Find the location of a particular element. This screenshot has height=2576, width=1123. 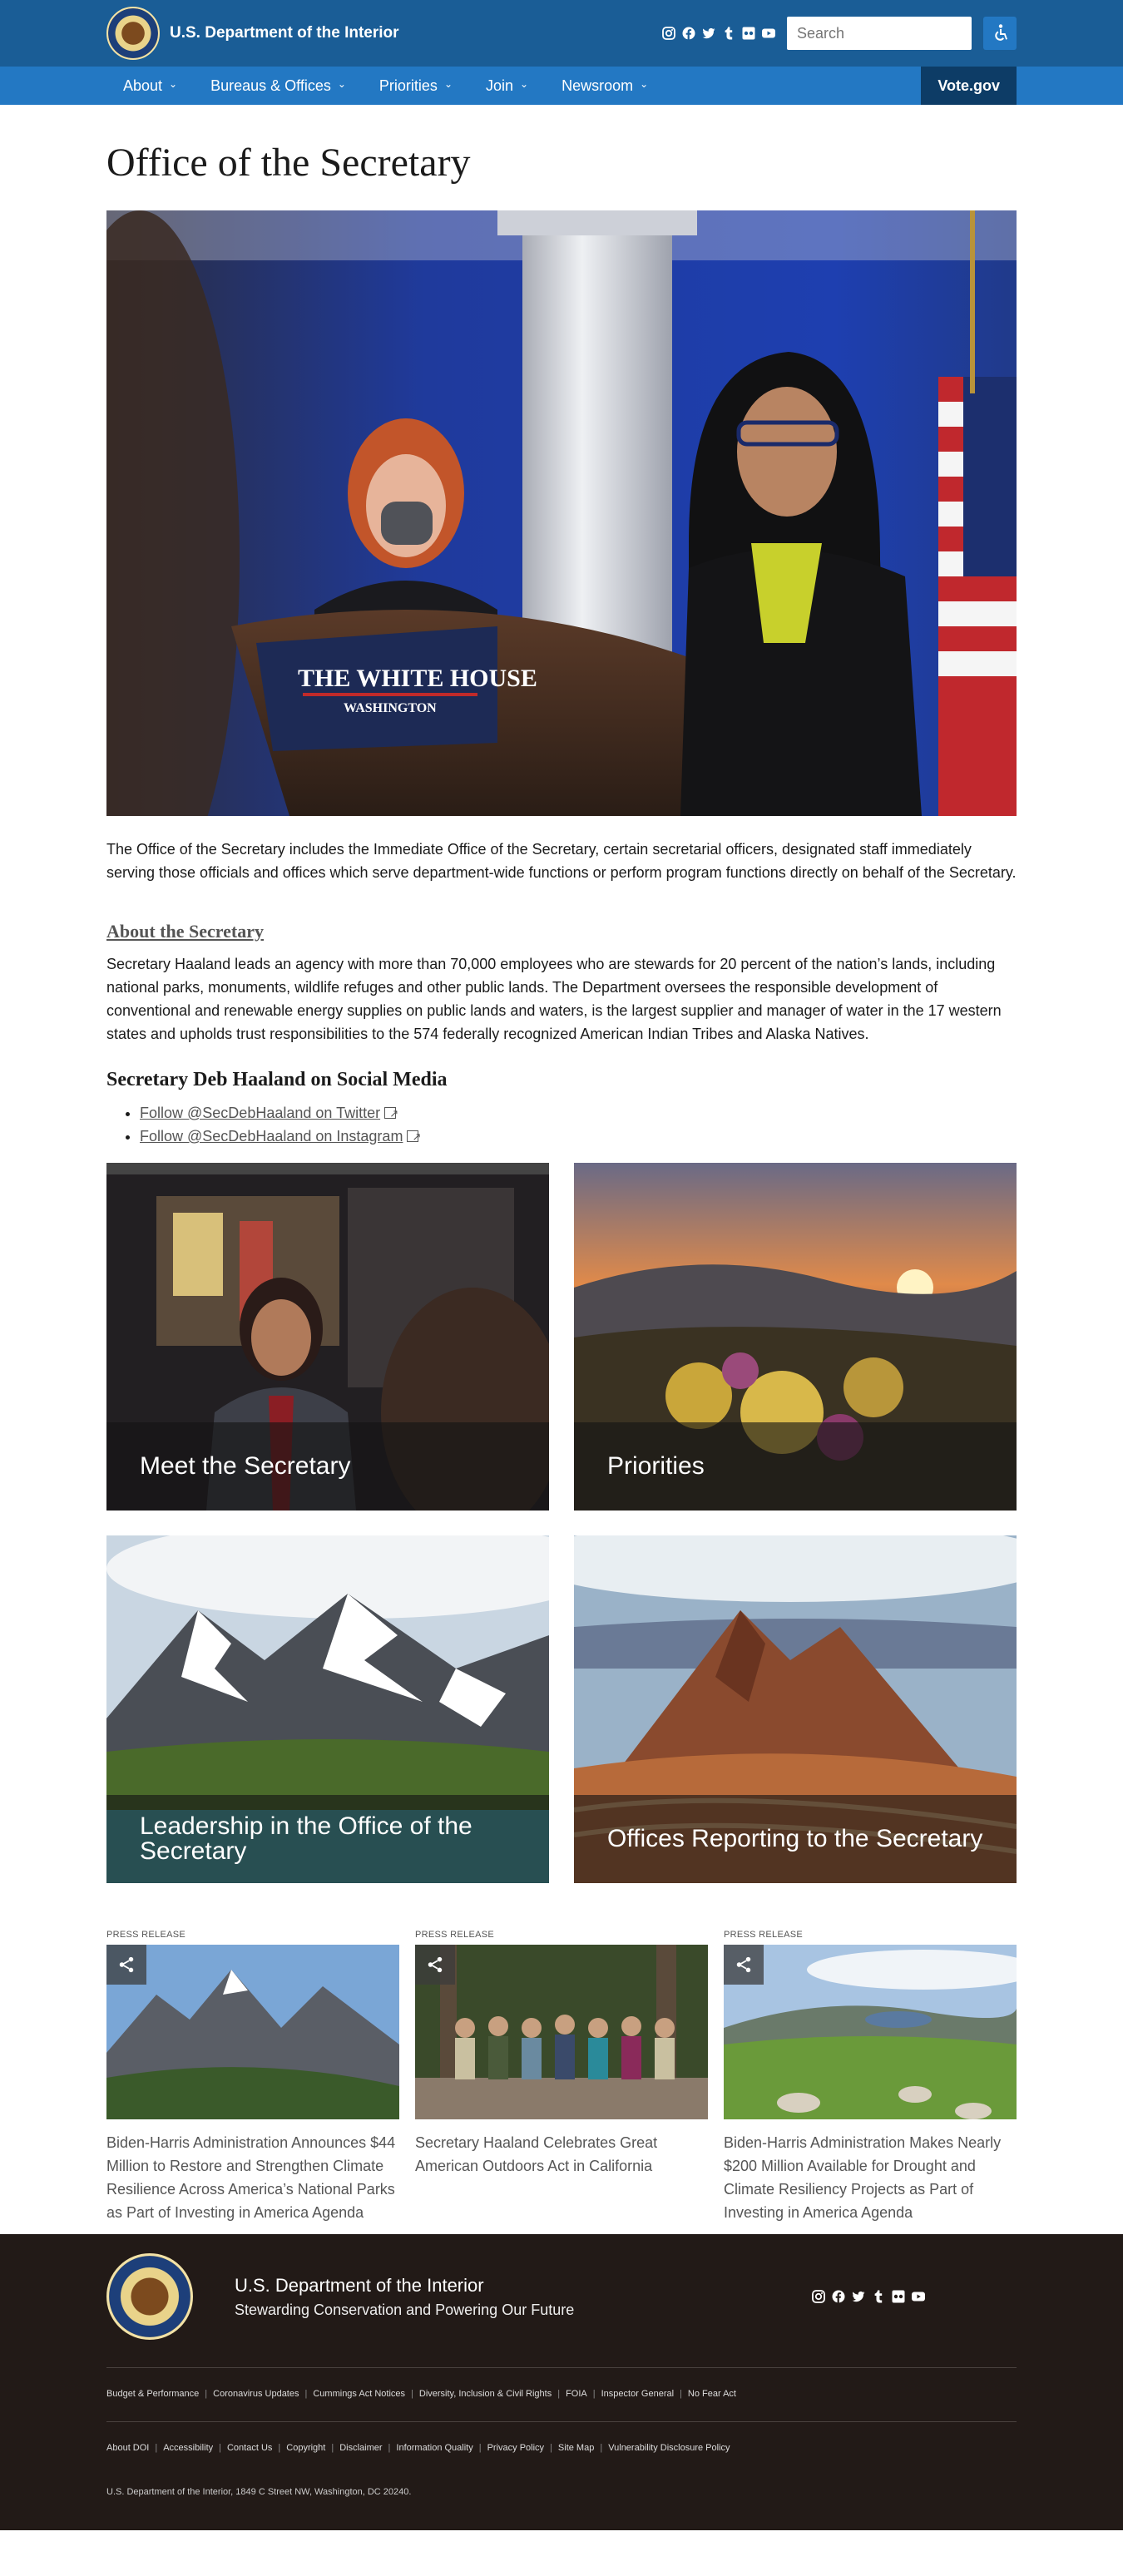

nav-item-priorities: Priorities ⌄ is located at coordinates (416, 86).